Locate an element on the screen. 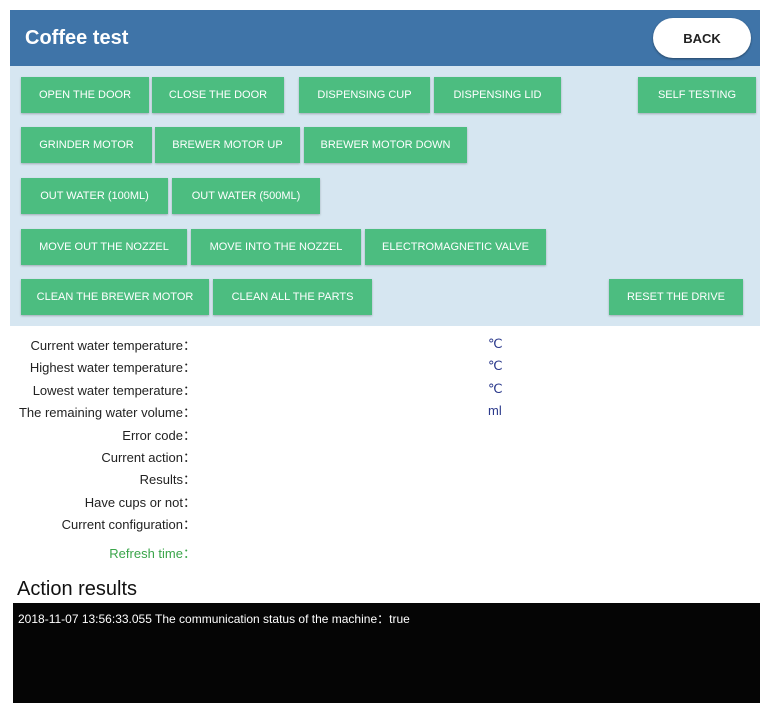 The width and height of the screenshot is (760, 703). current-water-temp-label: Current water temperature： is located at coordinates (113, 345).